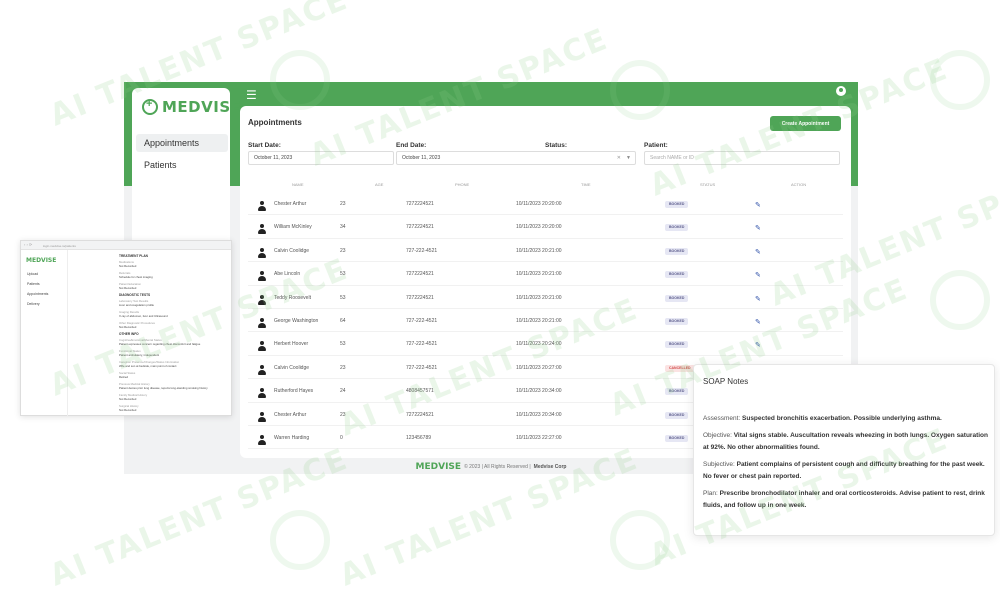 The width and height of the screenshot is (1000, 600). I want to click on appointment-time: 10/11/2023 20:24:00, so click(539, 344).